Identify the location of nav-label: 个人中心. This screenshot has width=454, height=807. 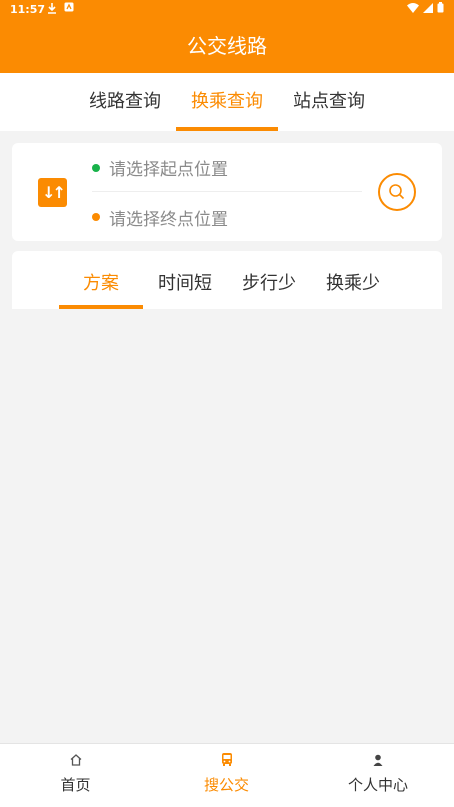
(377, 785).